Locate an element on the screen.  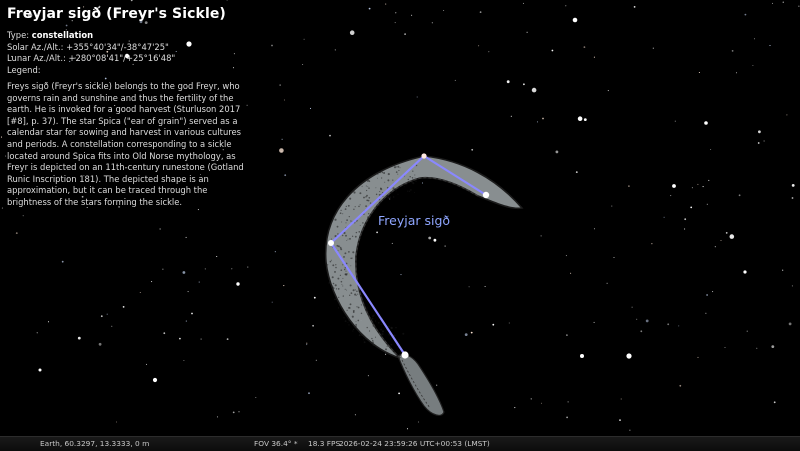
object-type: Type: constellation is located at coordinates (50, 35).